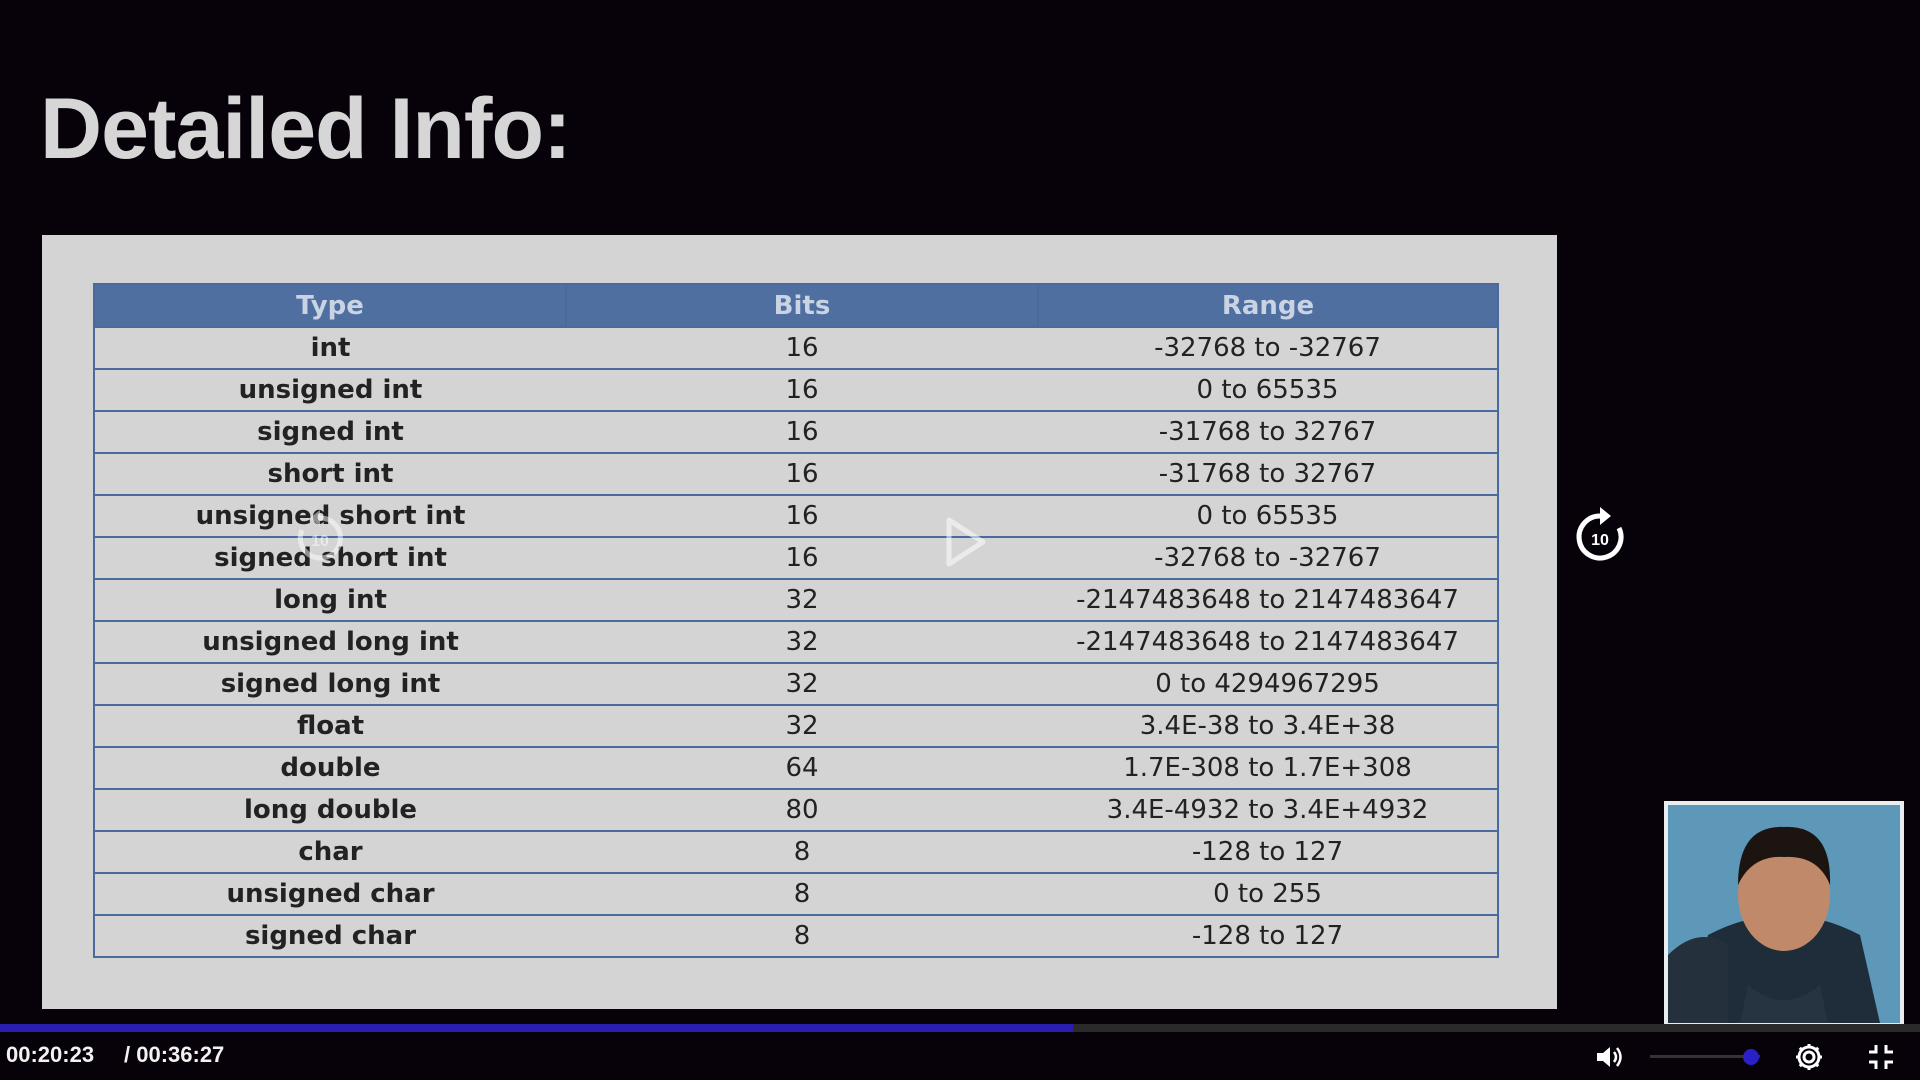 The height and width of the screenshot is (1080, 1920). I want to click on table-row: char 8 -128 to 127, so click(796, 852).